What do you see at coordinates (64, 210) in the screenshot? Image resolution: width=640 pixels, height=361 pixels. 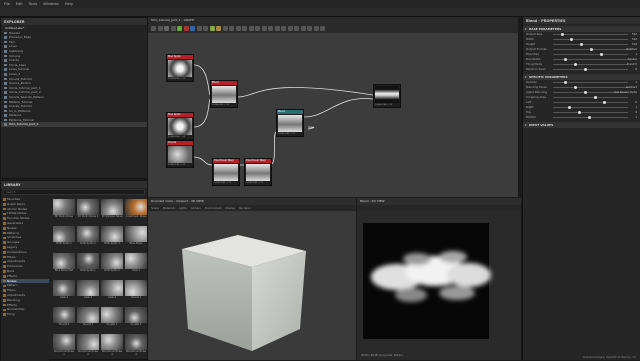 I see `library-thumbnail: 3D Perlin Noise` at bounding box center [64, 210].